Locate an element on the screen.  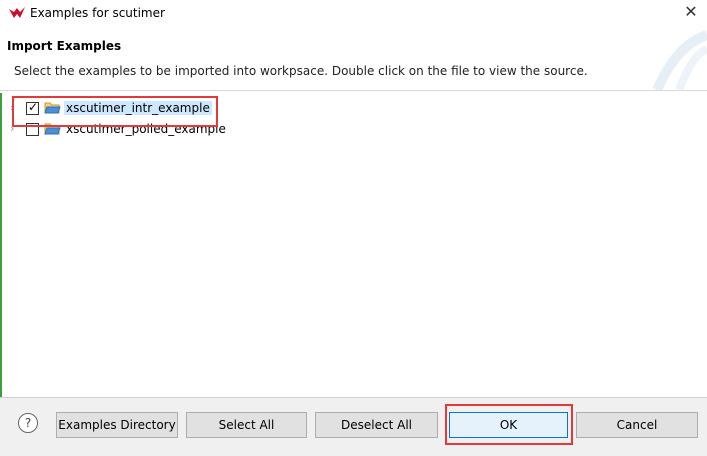
cancel-button: Cancel is located at coordinates (637, 425).